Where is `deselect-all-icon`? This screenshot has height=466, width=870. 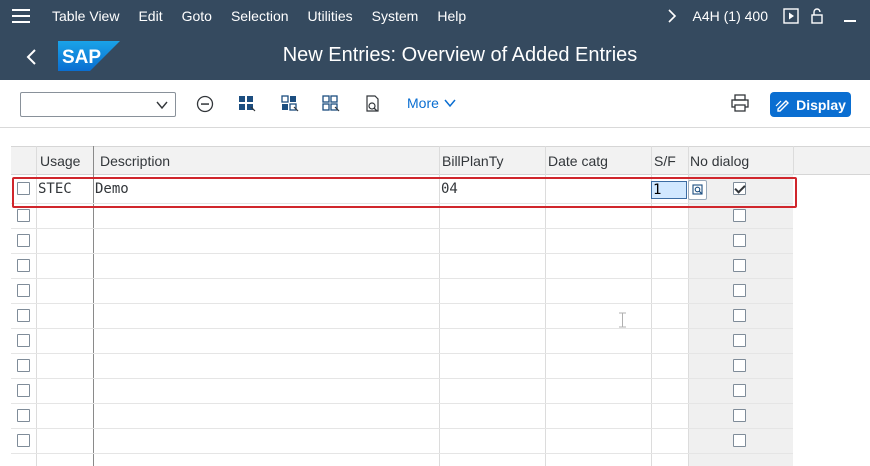 deselect-all-icon is located at coordinates (331, 104).